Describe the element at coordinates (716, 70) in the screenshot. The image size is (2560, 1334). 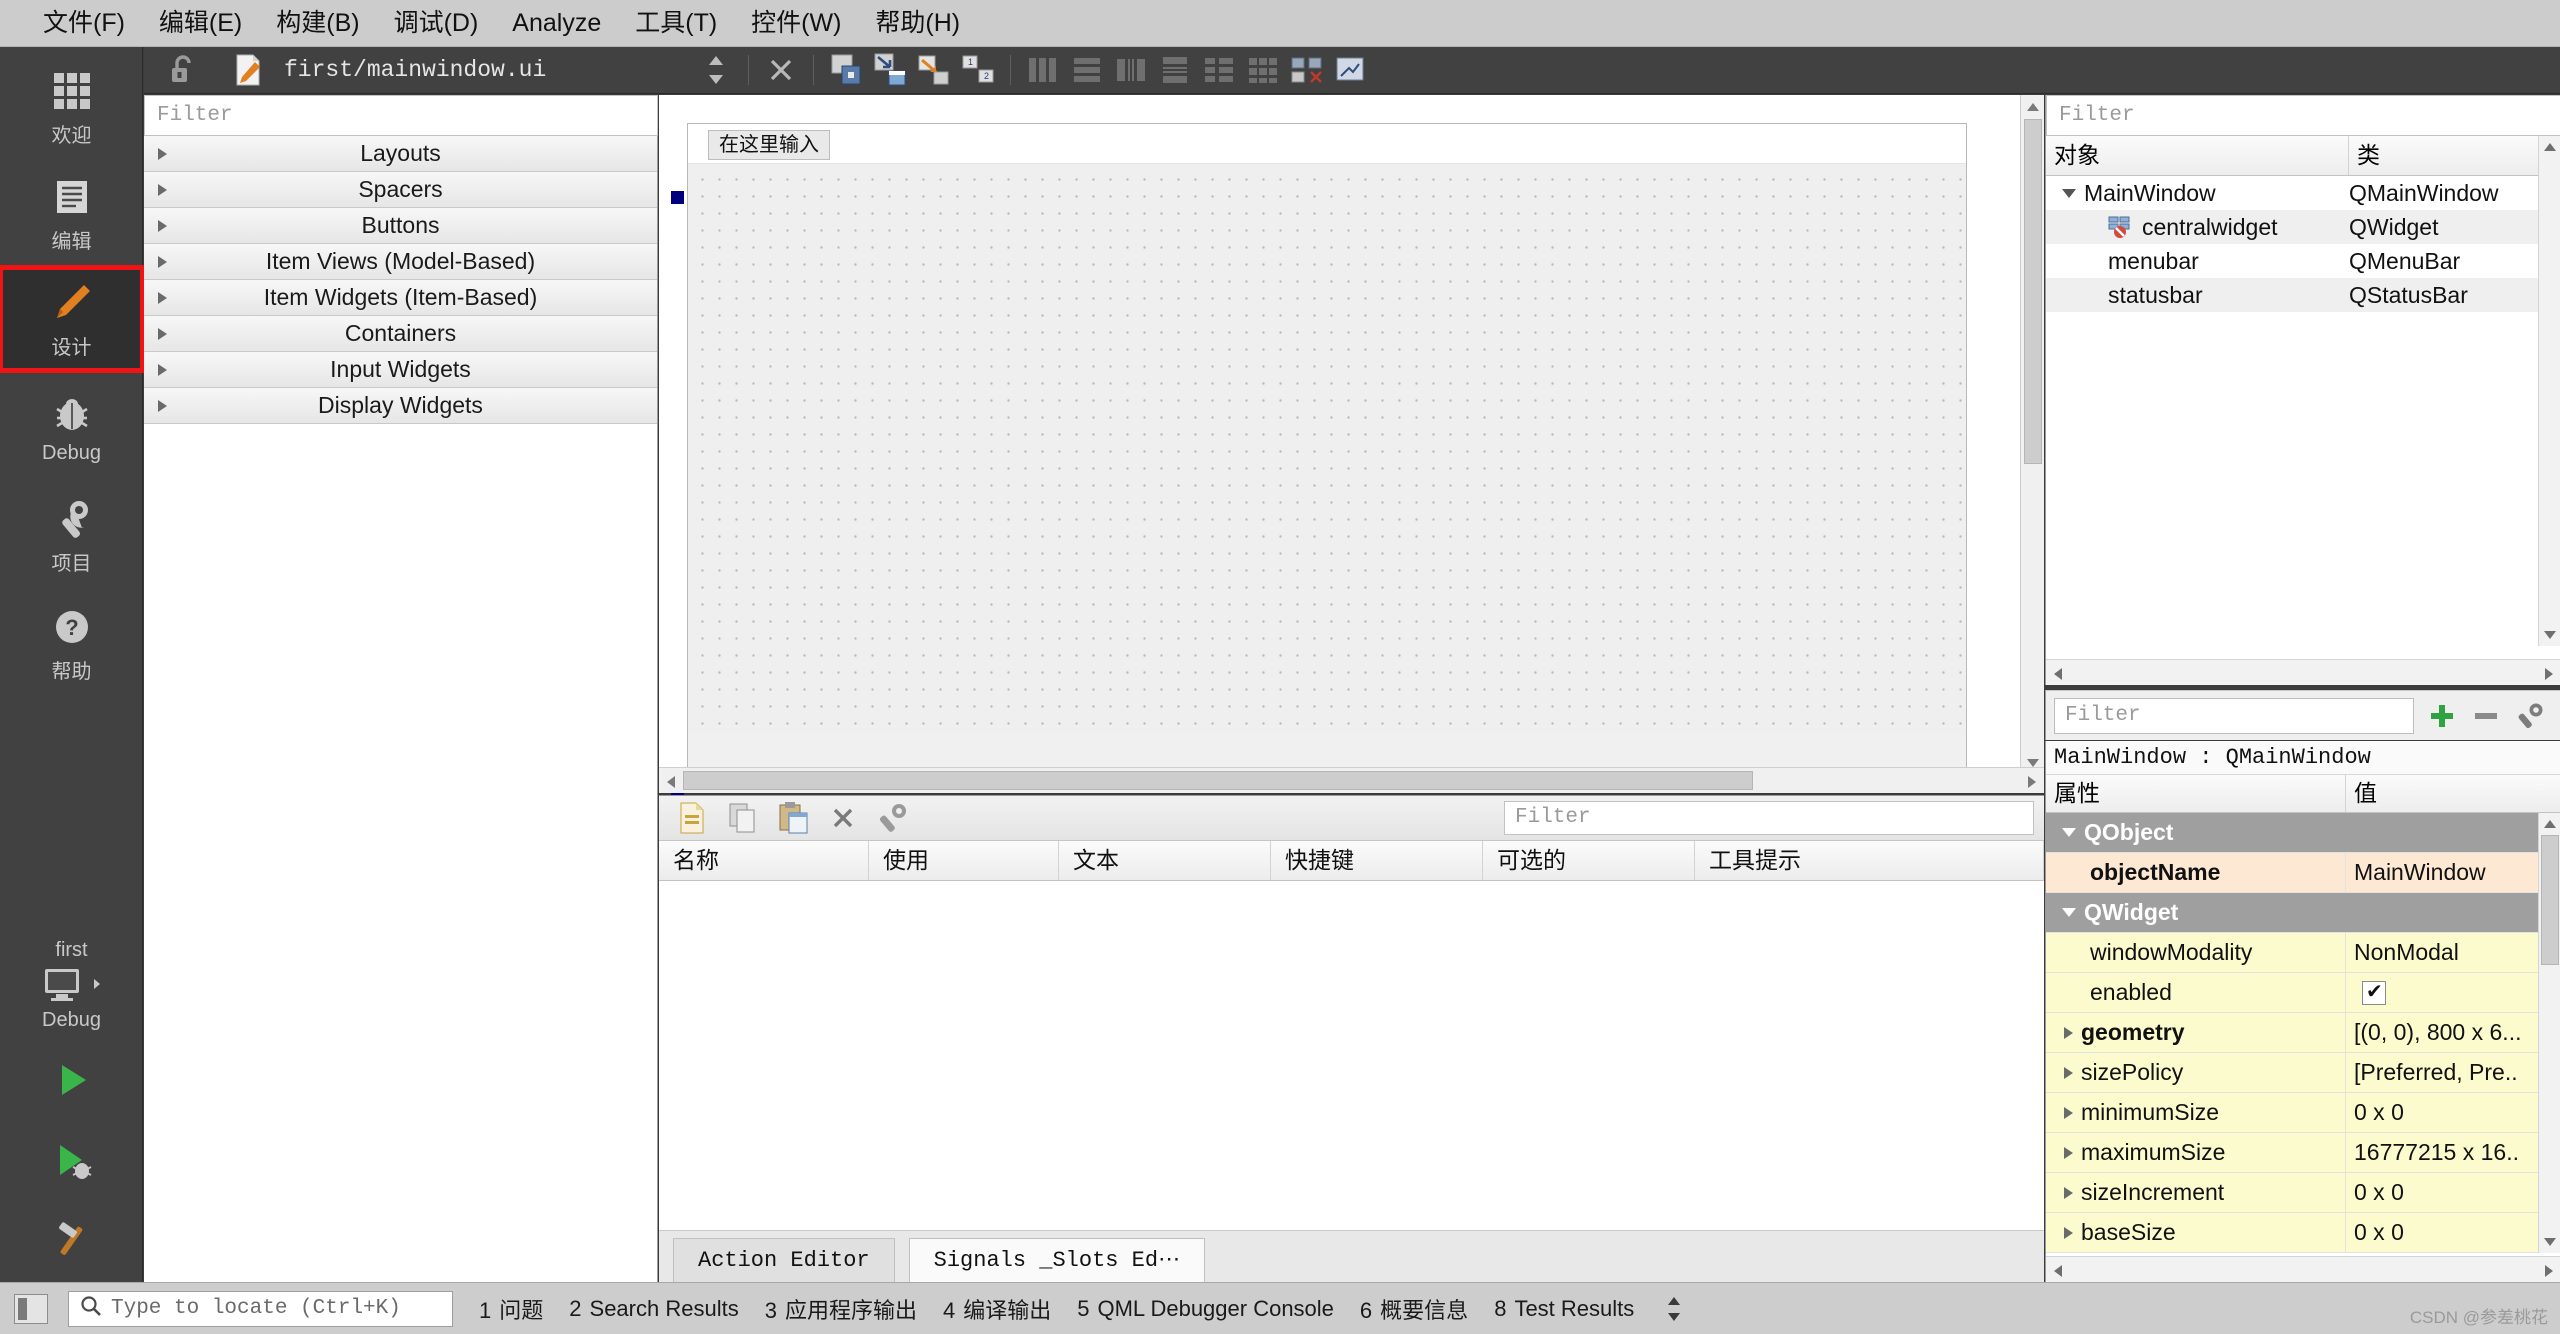
I see `updown-arrows-icon` at that location.